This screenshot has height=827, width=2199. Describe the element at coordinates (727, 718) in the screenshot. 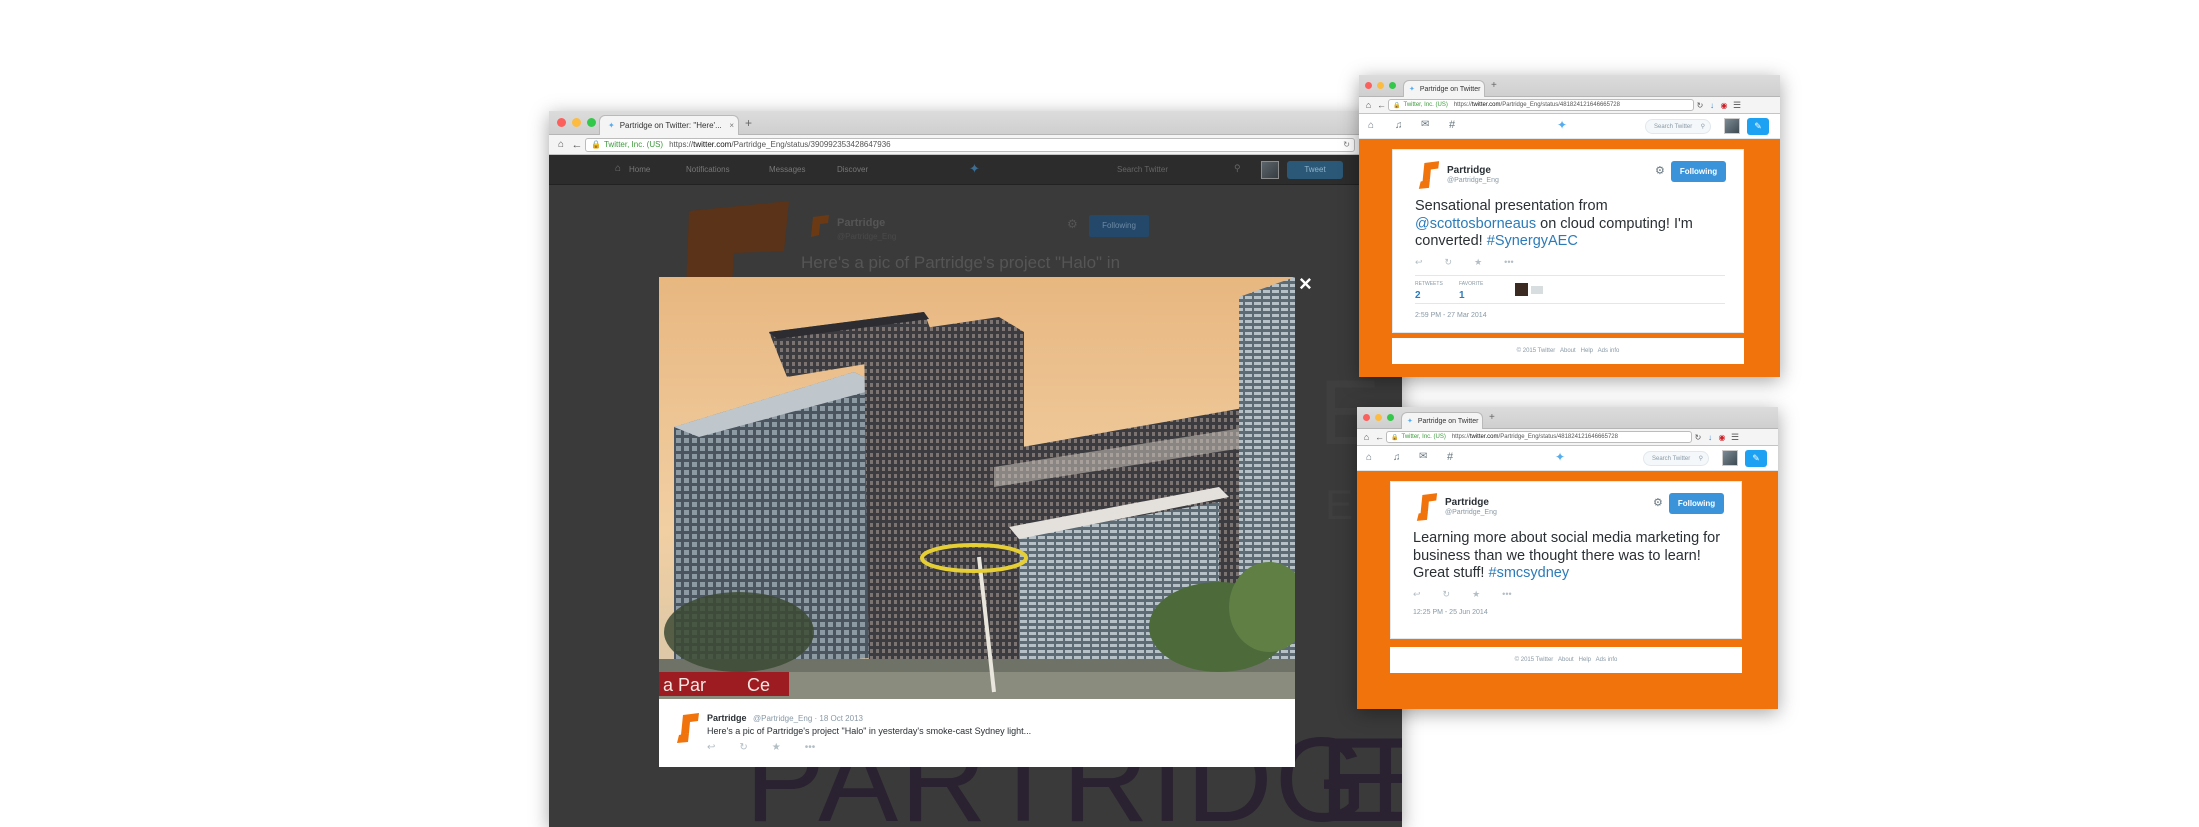

I see `modal-tweet-name: Partridge` at that location.